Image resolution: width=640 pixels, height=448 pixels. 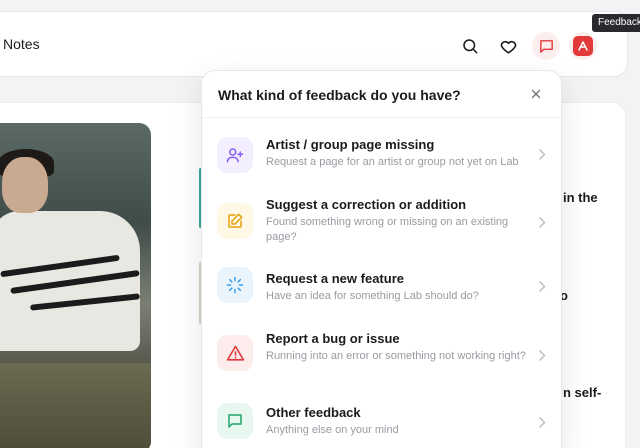 I want to click on feedback-tooltip: Feedback, so click(x=616, y=23).